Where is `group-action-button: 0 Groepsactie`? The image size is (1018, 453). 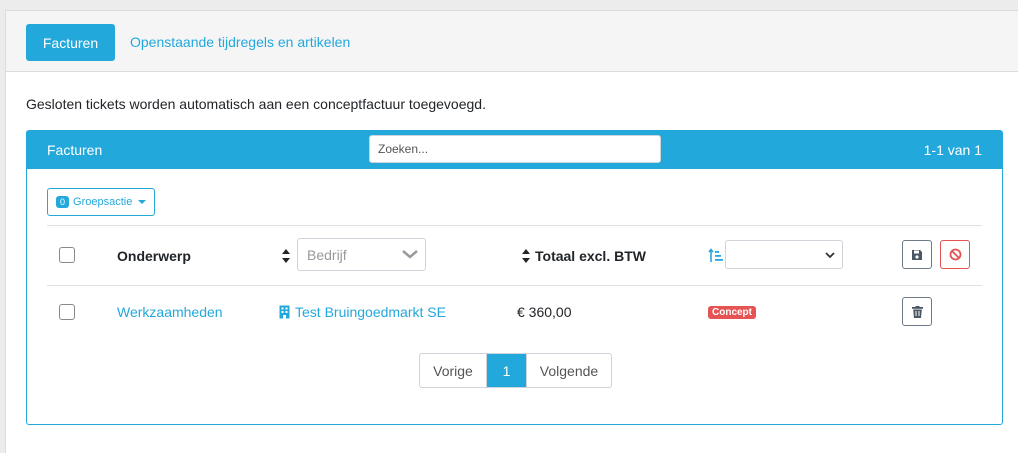 group-action-button: 0 Groepsactie is located at coordinates (101, 202).